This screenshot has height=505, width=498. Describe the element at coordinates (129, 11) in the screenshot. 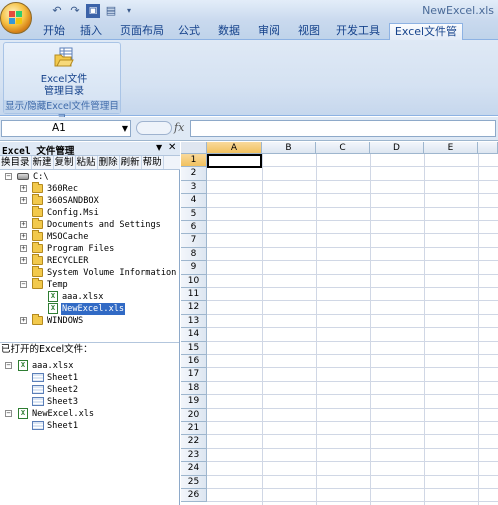

I see `customize-qat-icon: ▾` at that location.